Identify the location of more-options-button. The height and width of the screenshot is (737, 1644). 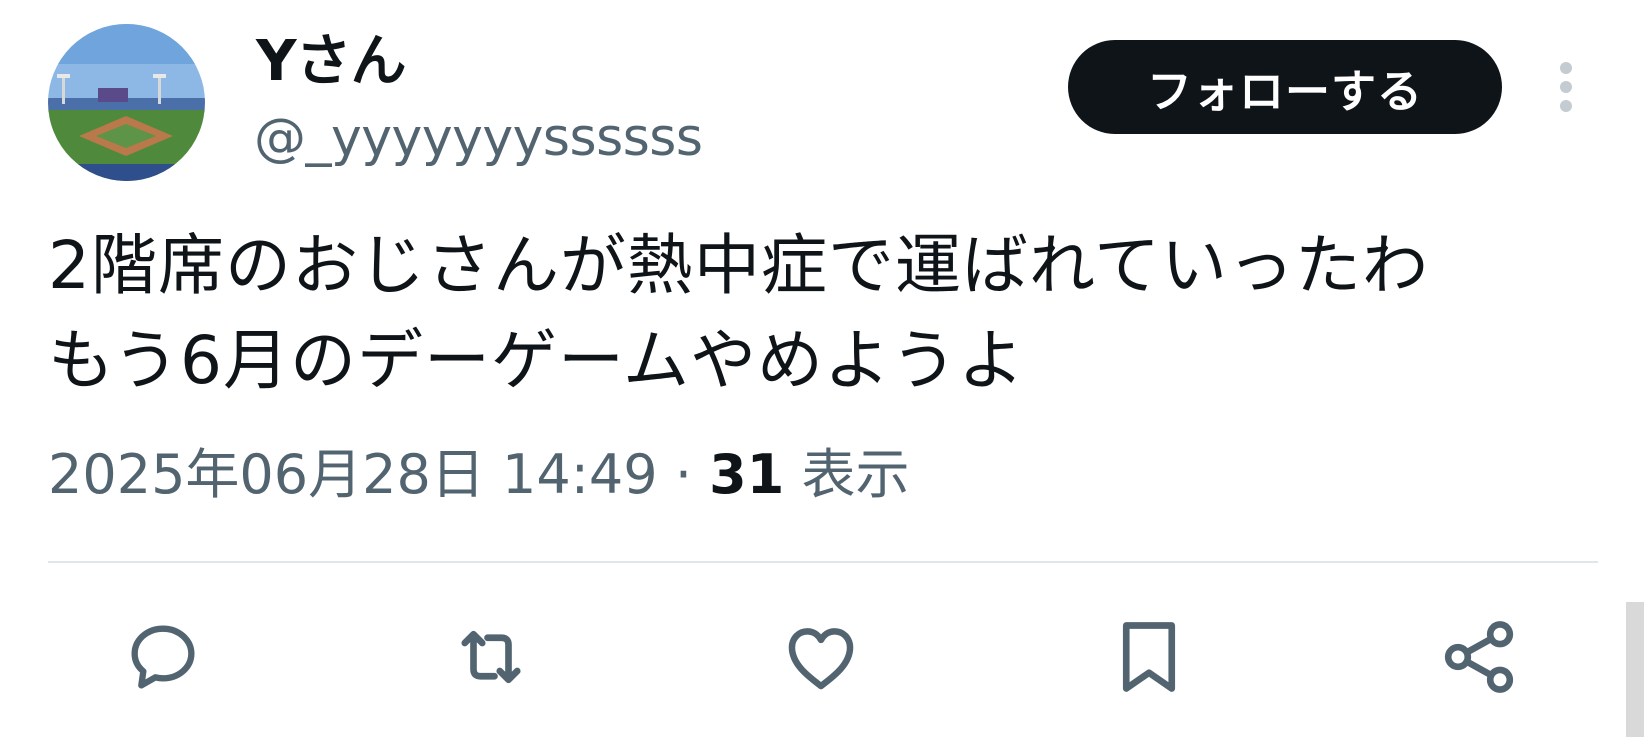
(1566, 87).